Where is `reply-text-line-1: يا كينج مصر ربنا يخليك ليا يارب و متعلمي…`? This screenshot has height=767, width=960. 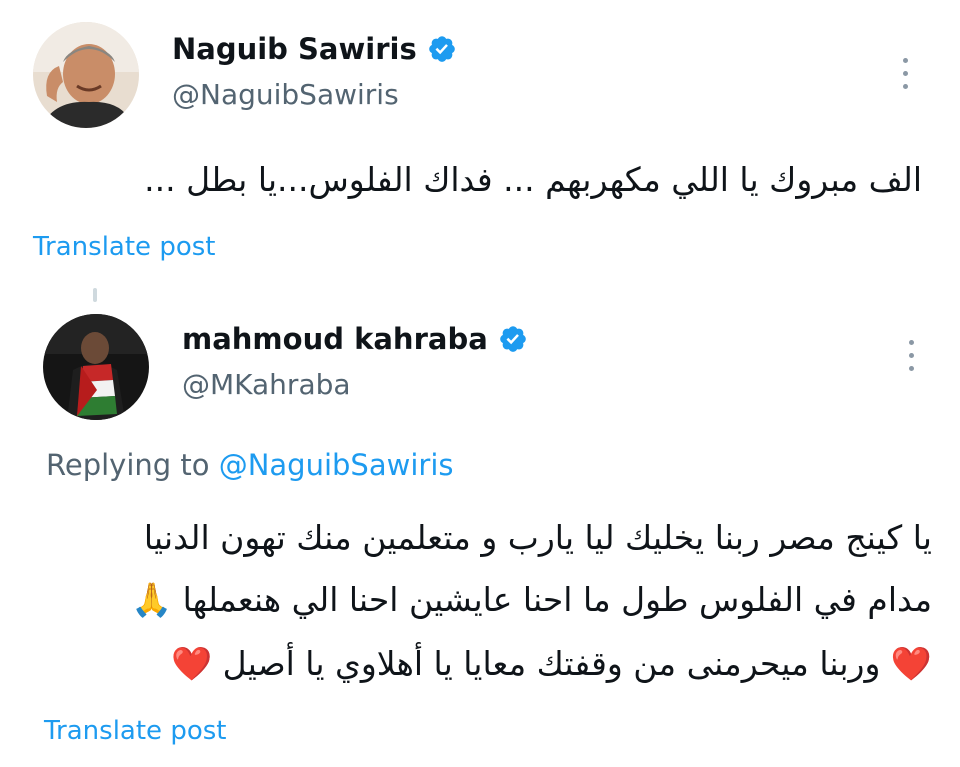 reply-text-line-1: يا كينج مصر ربنا يخليك ليا يارب و متعلمي… is located at coordinates (537, 537).